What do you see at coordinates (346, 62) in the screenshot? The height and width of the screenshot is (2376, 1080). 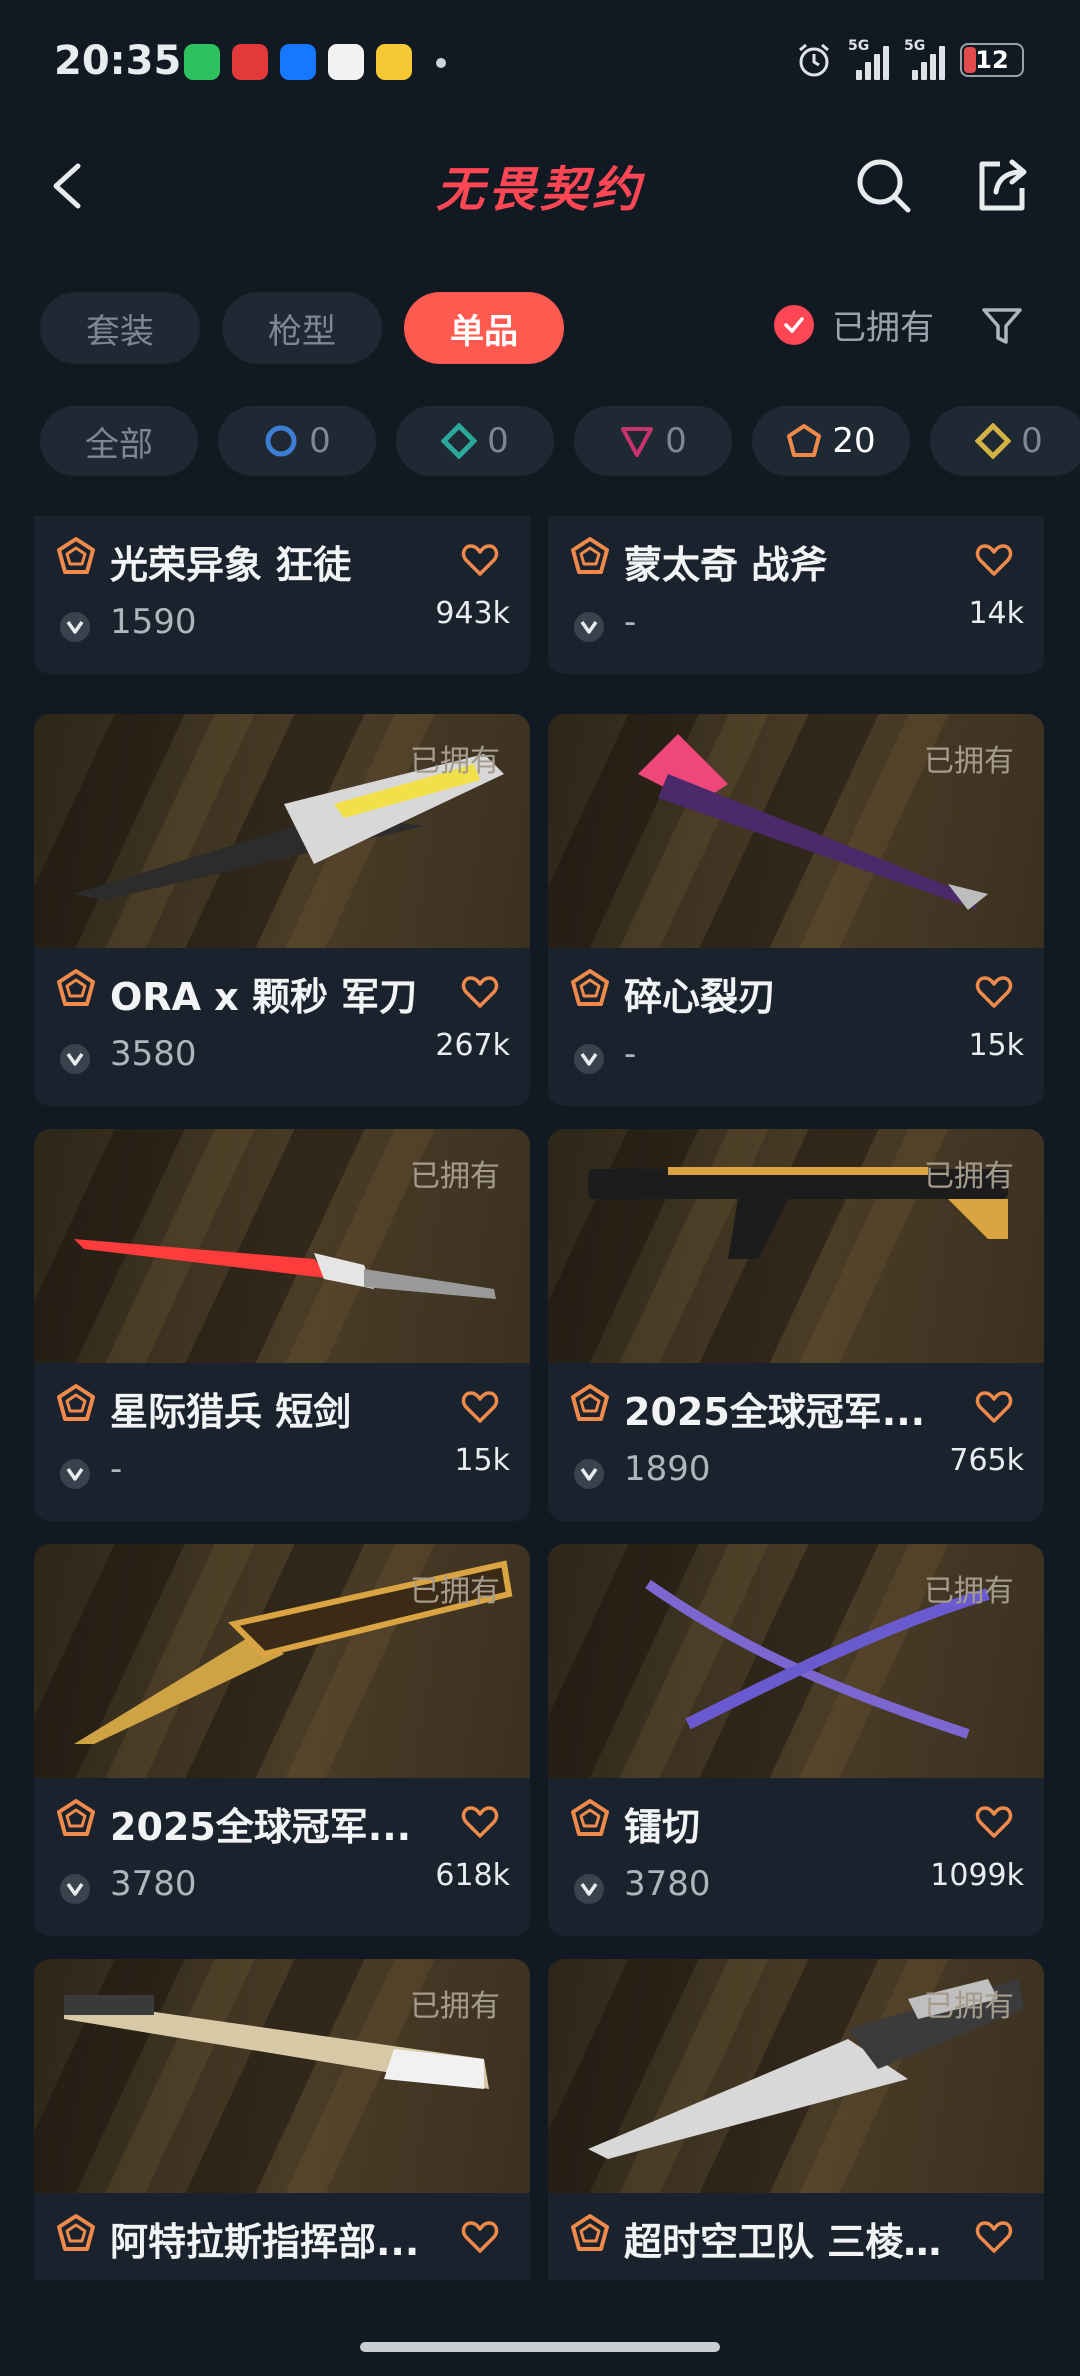 I see `app-avatar-icon` at bounding box center [346, 62].